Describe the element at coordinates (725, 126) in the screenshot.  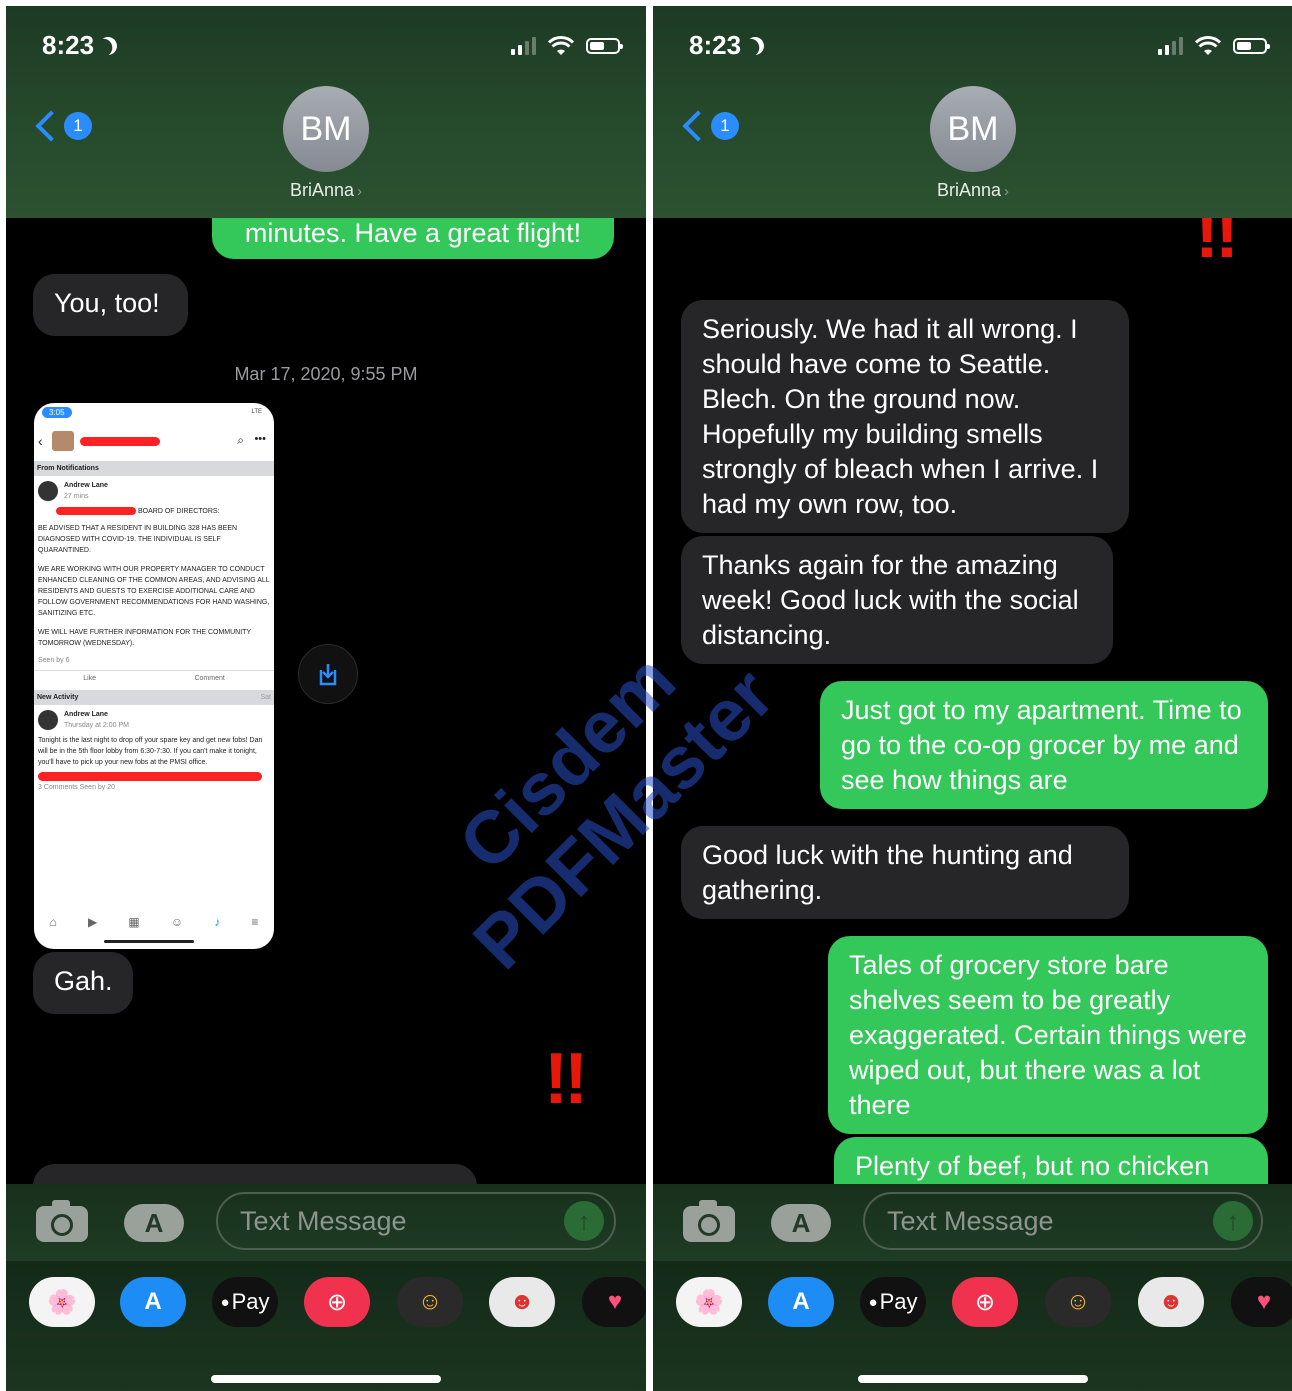
I see `unread-badge: 1` at that location.